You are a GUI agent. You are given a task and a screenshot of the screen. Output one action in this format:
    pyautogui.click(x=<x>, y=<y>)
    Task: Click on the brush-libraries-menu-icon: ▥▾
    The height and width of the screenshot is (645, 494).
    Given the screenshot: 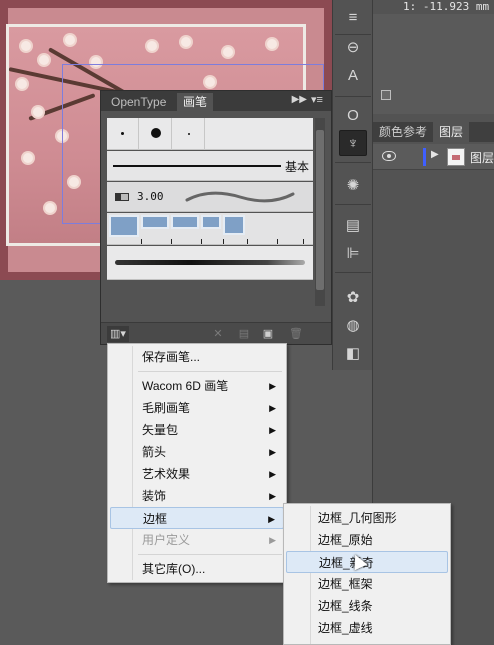 What is the action you would take?
    pyautogui.click(x=118, y=334)
    